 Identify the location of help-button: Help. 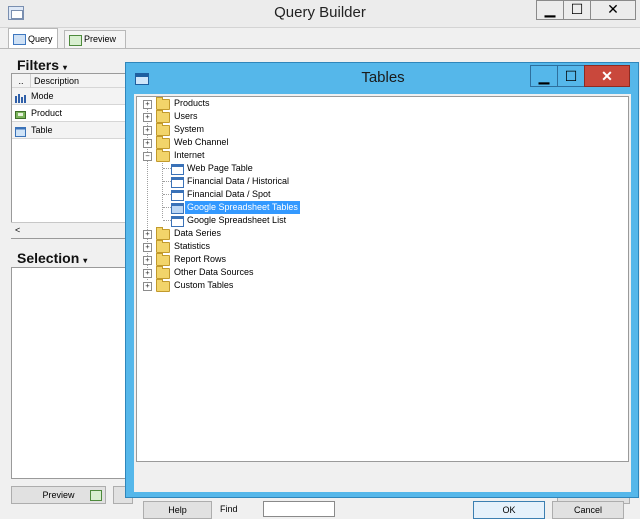
(177, 510).